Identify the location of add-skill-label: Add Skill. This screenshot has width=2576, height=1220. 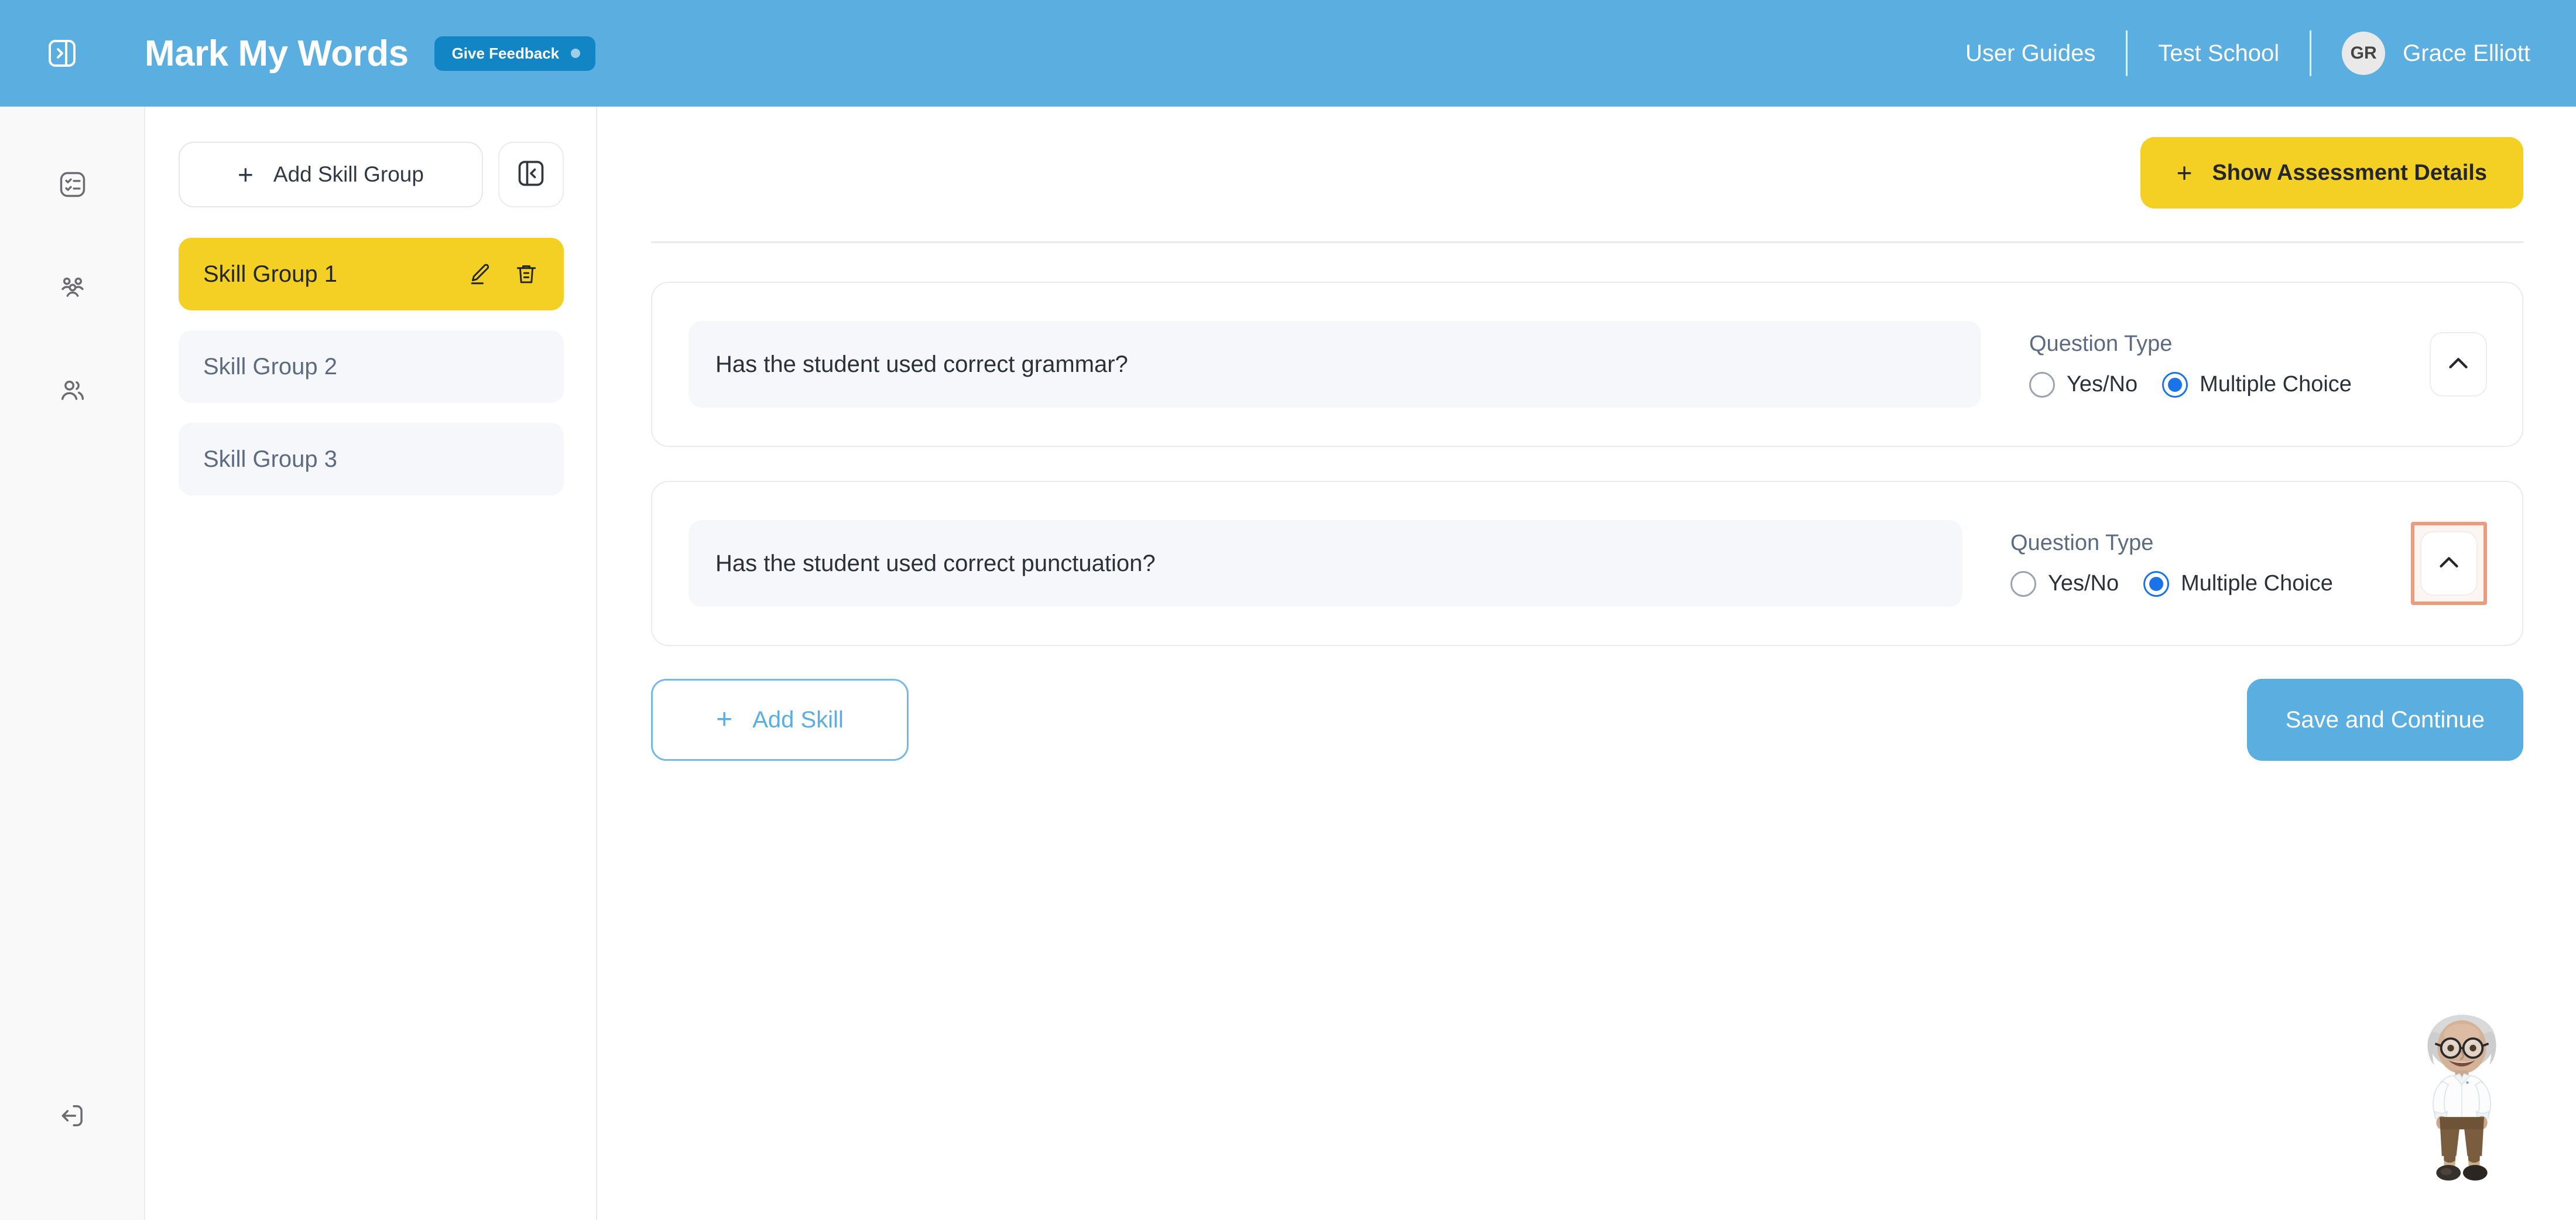
(798, 719).